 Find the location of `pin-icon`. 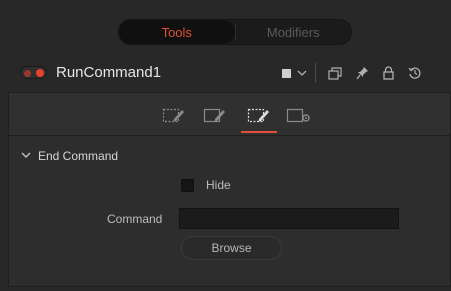

pin-icon is located at coordinates (362, 73).